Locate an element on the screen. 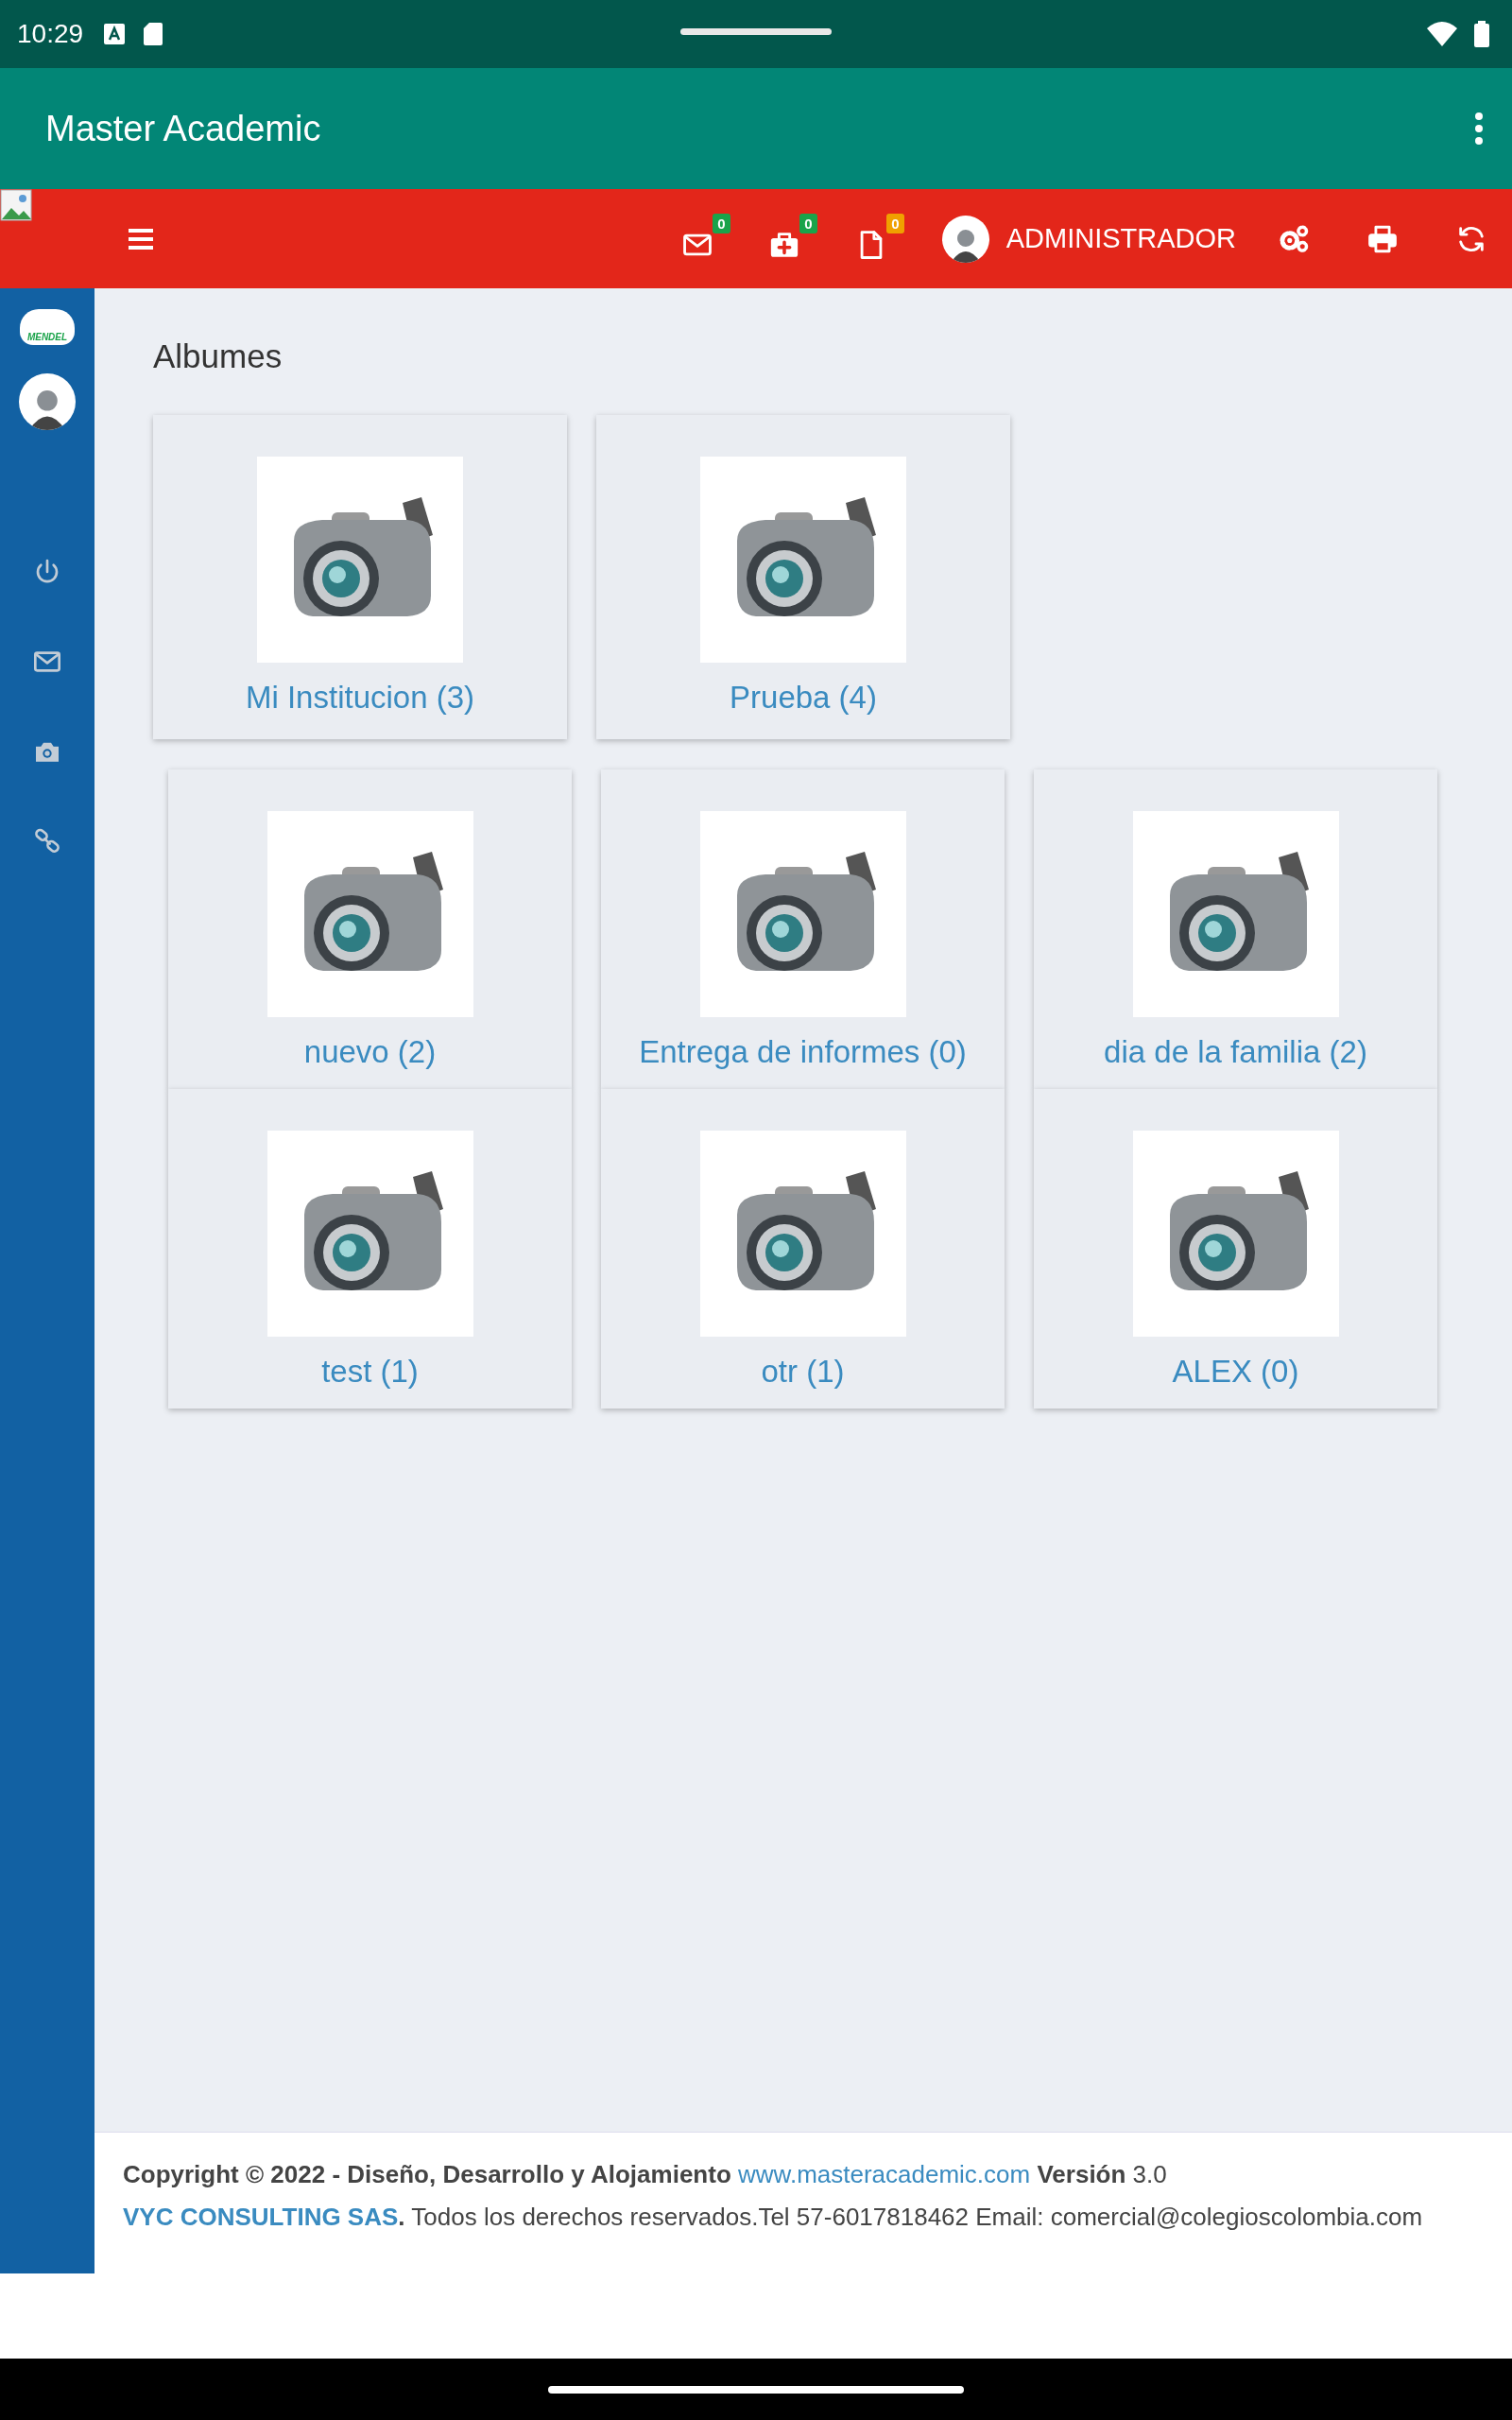 This screenshot has width=1512, height=2420. album-label: nuevo (2) is located at coordinates (370, 1052).